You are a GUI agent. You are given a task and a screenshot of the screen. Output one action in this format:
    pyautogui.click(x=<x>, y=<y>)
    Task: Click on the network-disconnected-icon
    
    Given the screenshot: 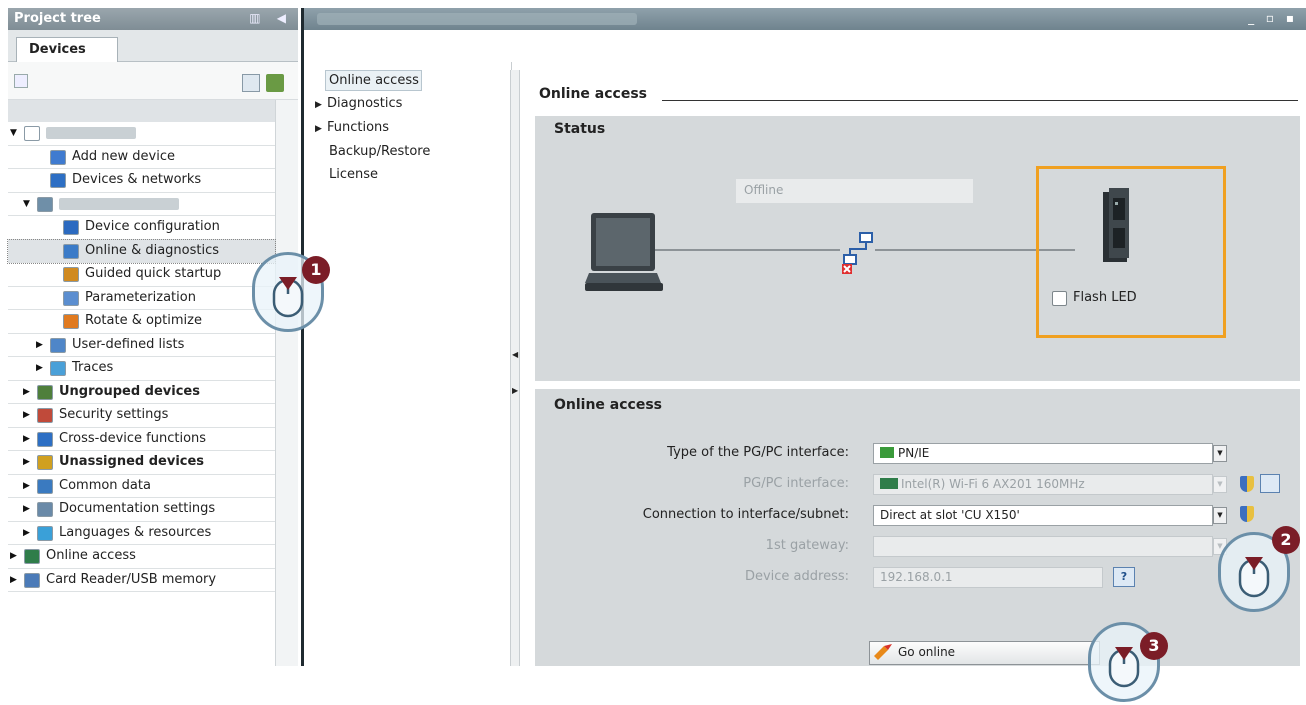 What is the action you would take?
    pyautogui.click(x=857, y=253)
    